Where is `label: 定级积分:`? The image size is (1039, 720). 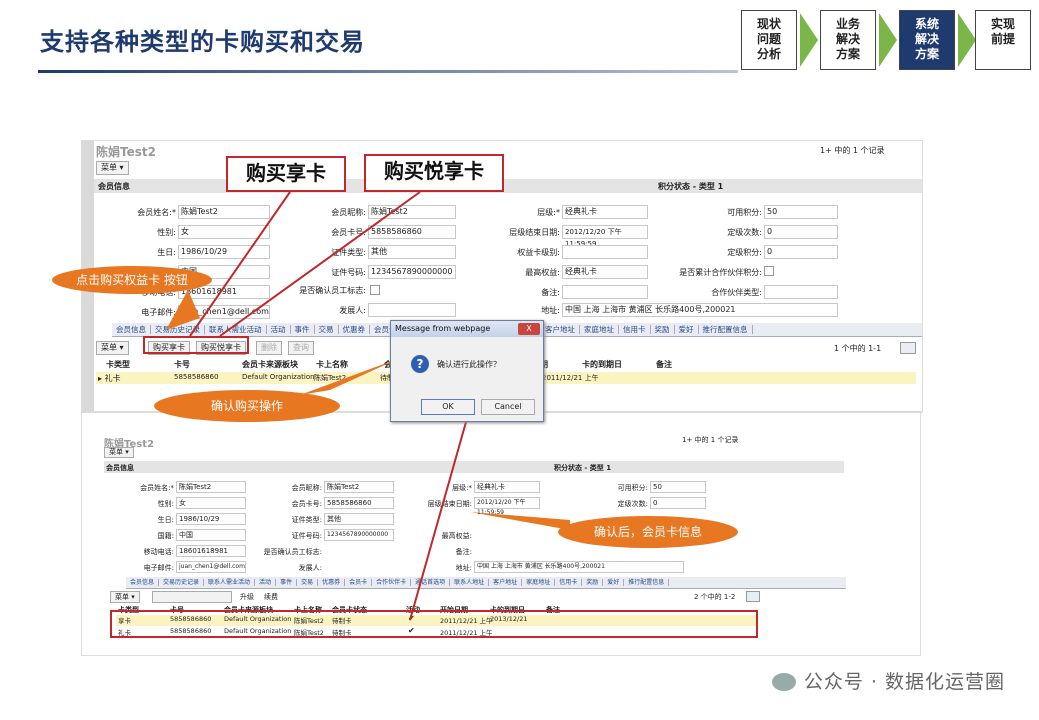
label: 定级积分: is located at coordinates (744, 252).